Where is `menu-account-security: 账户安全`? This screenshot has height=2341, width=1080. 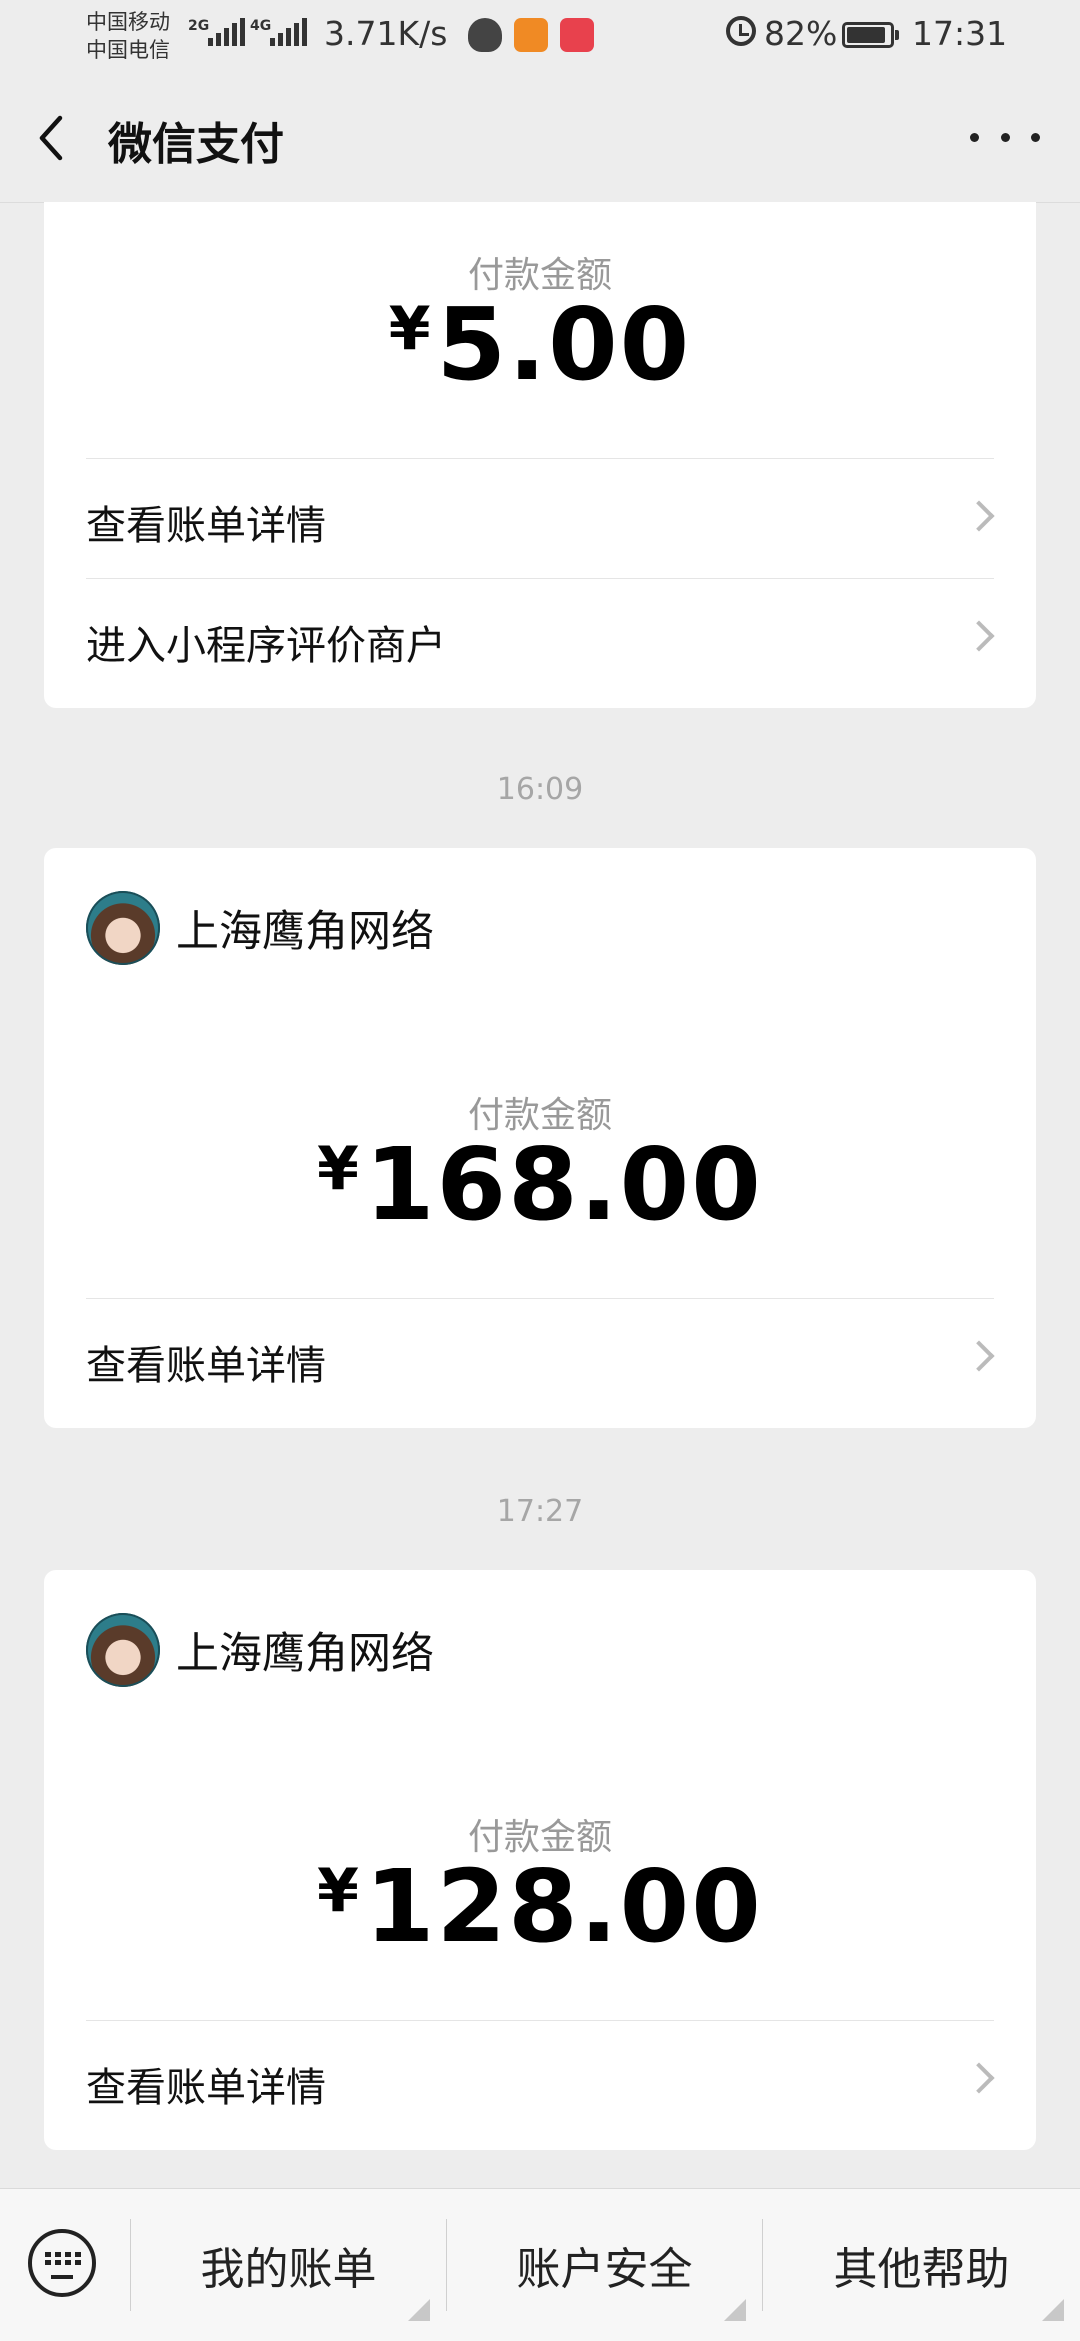 menu-account-security: 账户安全 is located at coordinates (604, 2265).